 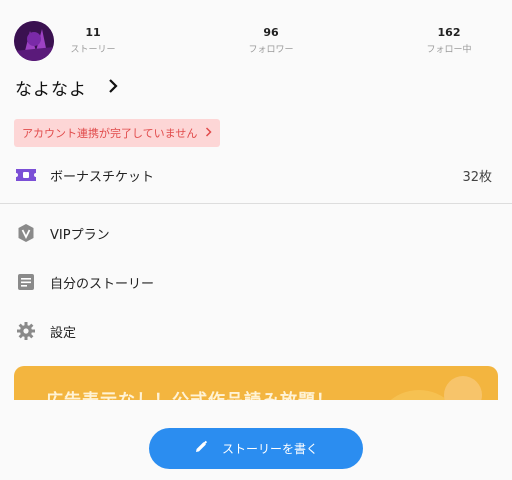 What do you see at coordinates (271, 32) in the screenshot?
I see `stat-followers-count: 96` at bounding box center [271, 32].